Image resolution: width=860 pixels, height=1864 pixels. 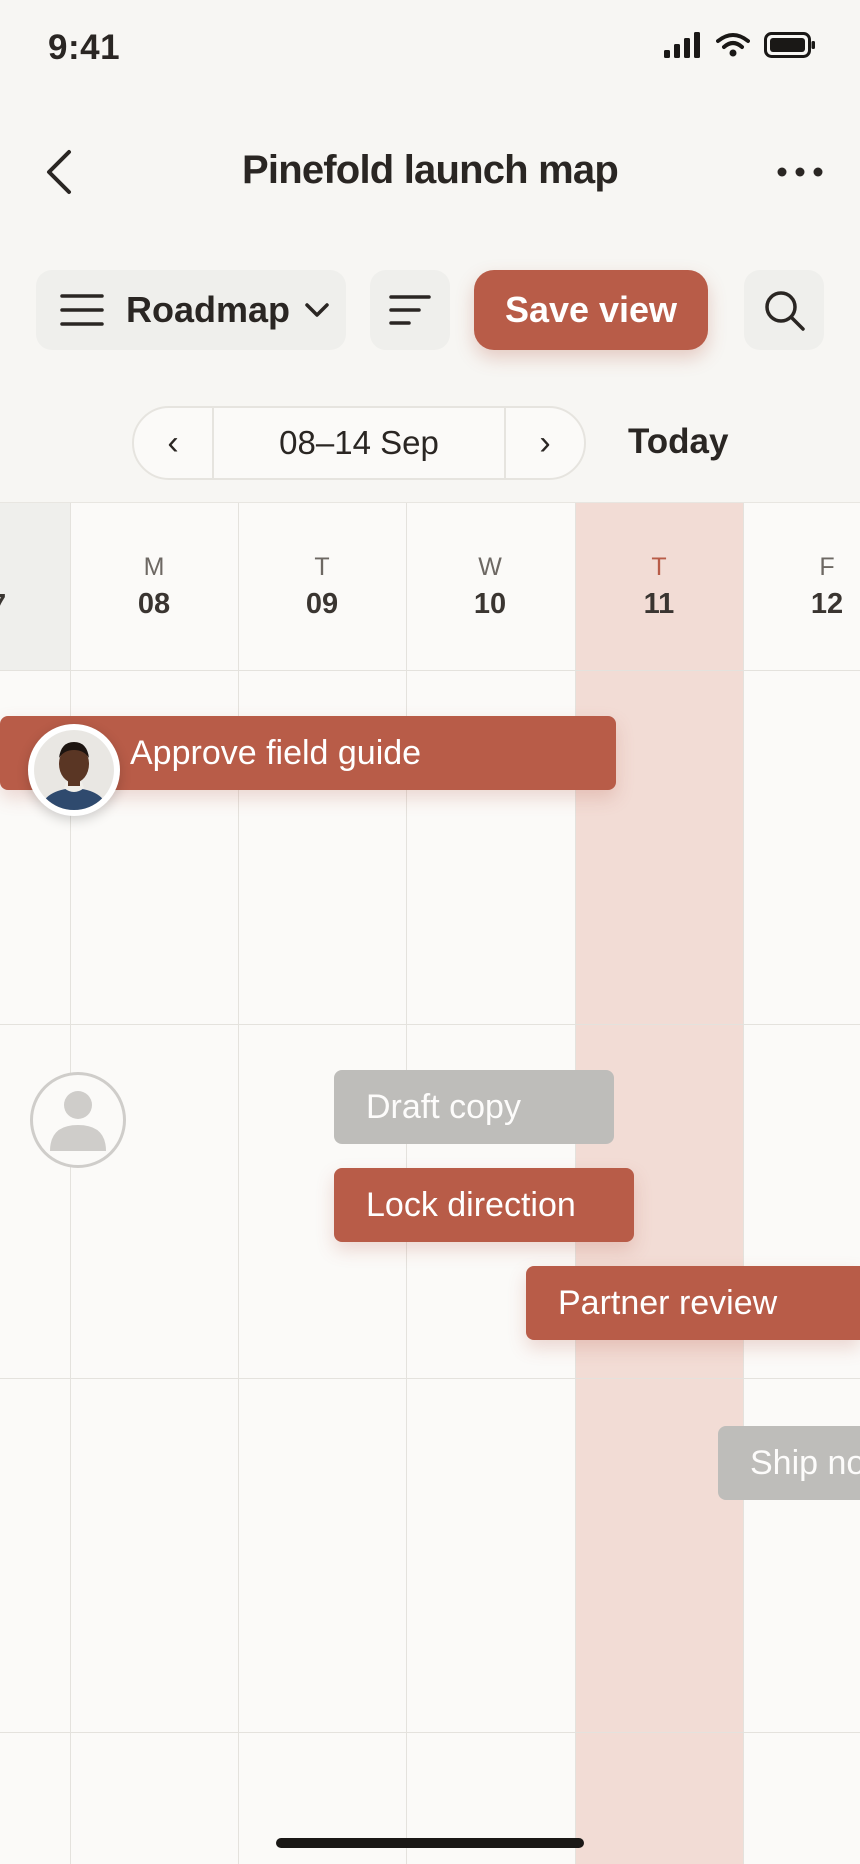 I want to click on day-weekday: W, so click(x=490, y=567).